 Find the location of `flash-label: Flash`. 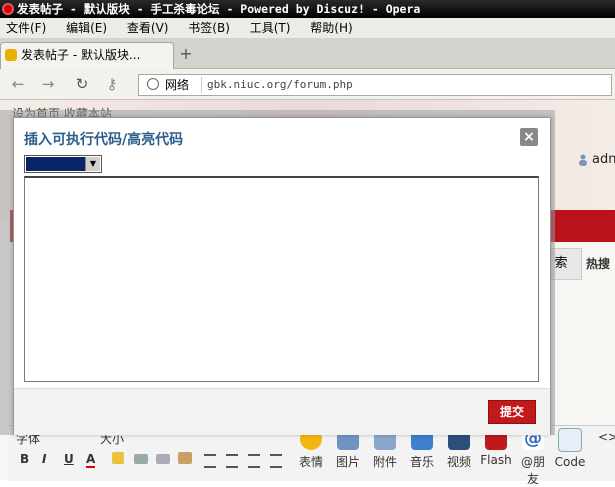

flash-label: Flash is located at coordinates (496, 460).